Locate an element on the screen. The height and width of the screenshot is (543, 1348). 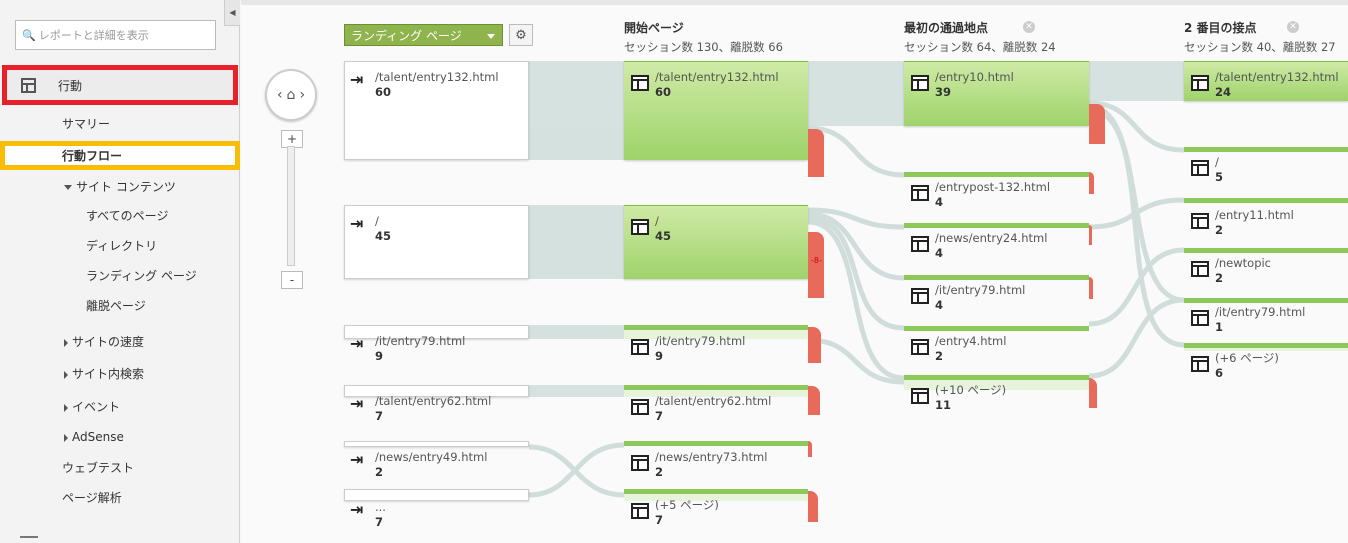
flow-link is located at coordinates (1136, 338).